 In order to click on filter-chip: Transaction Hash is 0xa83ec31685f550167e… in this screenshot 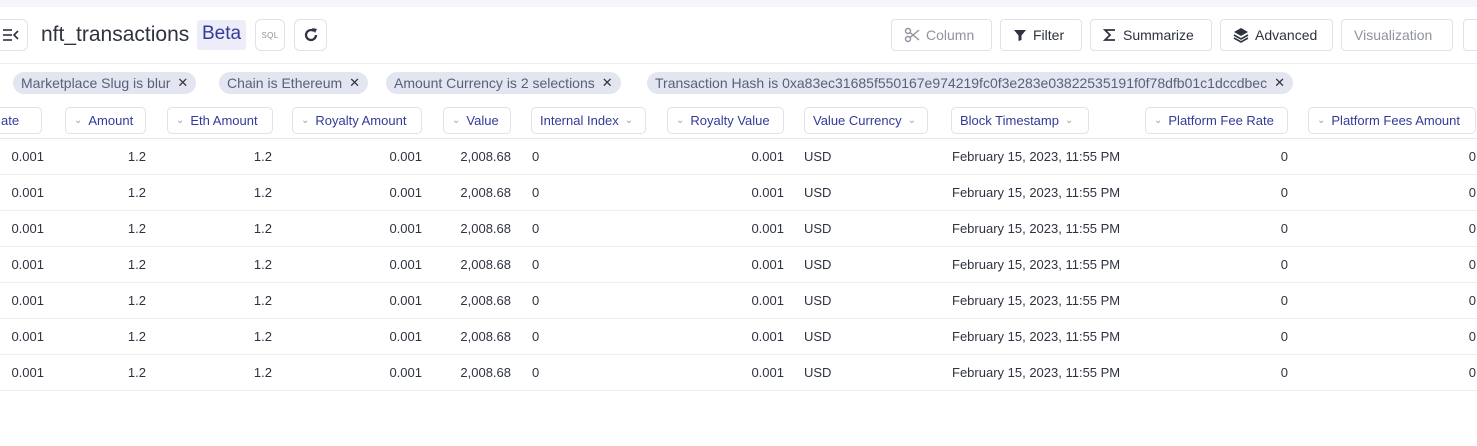, I will do `click(970, 83)`.